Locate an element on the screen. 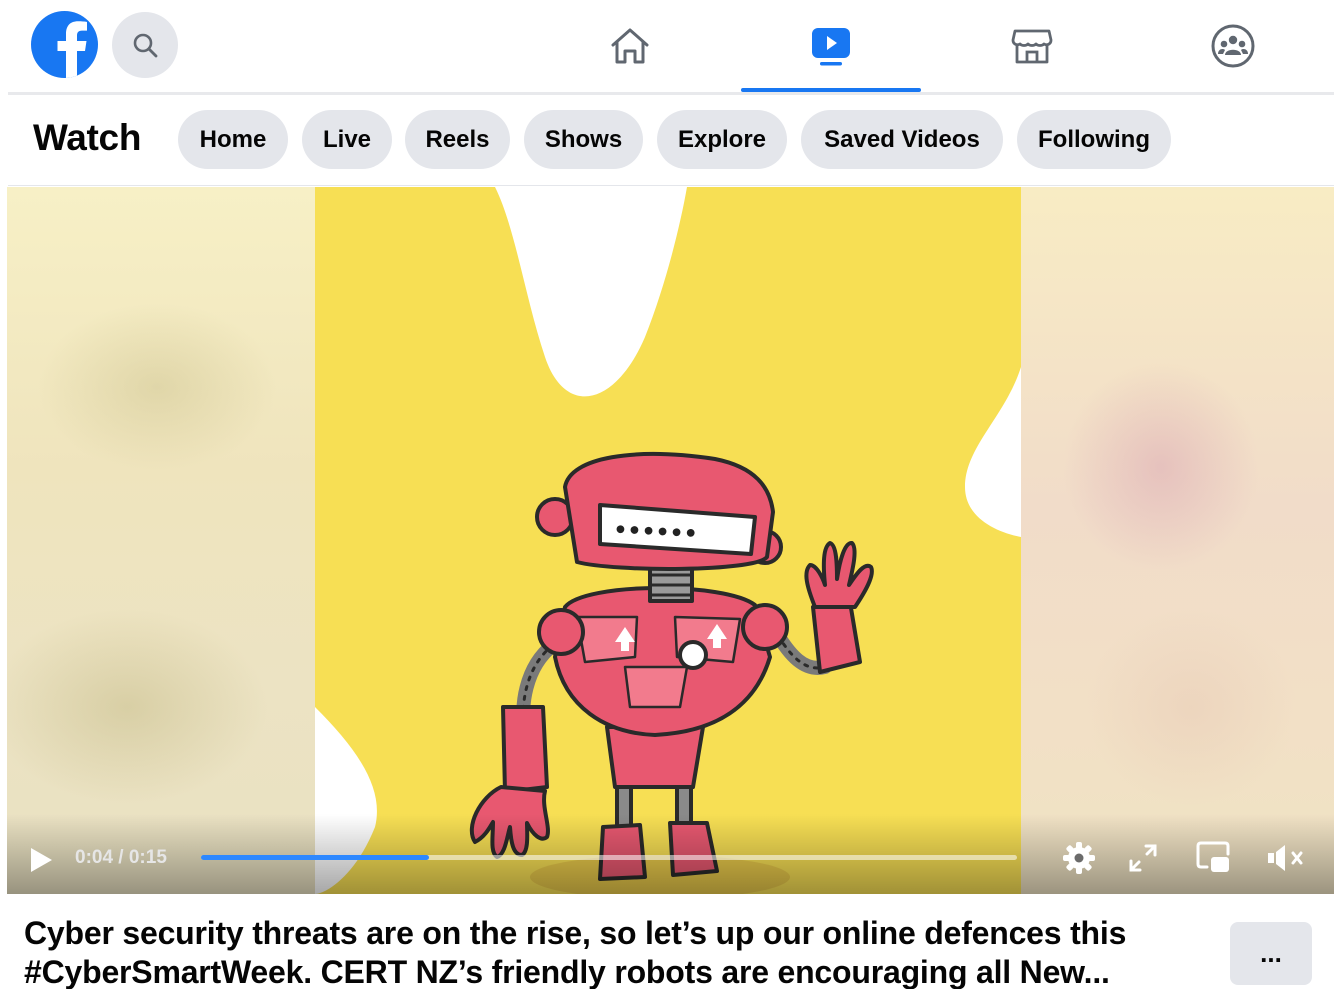  nav-tab-groups is located at coordinates (1233, 46).